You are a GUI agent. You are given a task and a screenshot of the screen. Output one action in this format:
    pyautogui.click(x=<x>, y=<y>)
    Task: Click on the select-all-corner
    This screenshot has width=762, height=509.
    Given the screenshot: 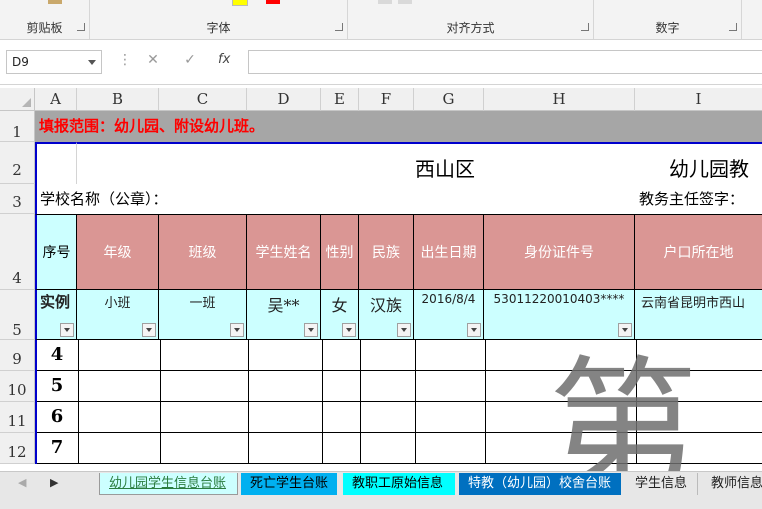 What is the action you would take?
    pyautogui.click(x=17, y=99)
    